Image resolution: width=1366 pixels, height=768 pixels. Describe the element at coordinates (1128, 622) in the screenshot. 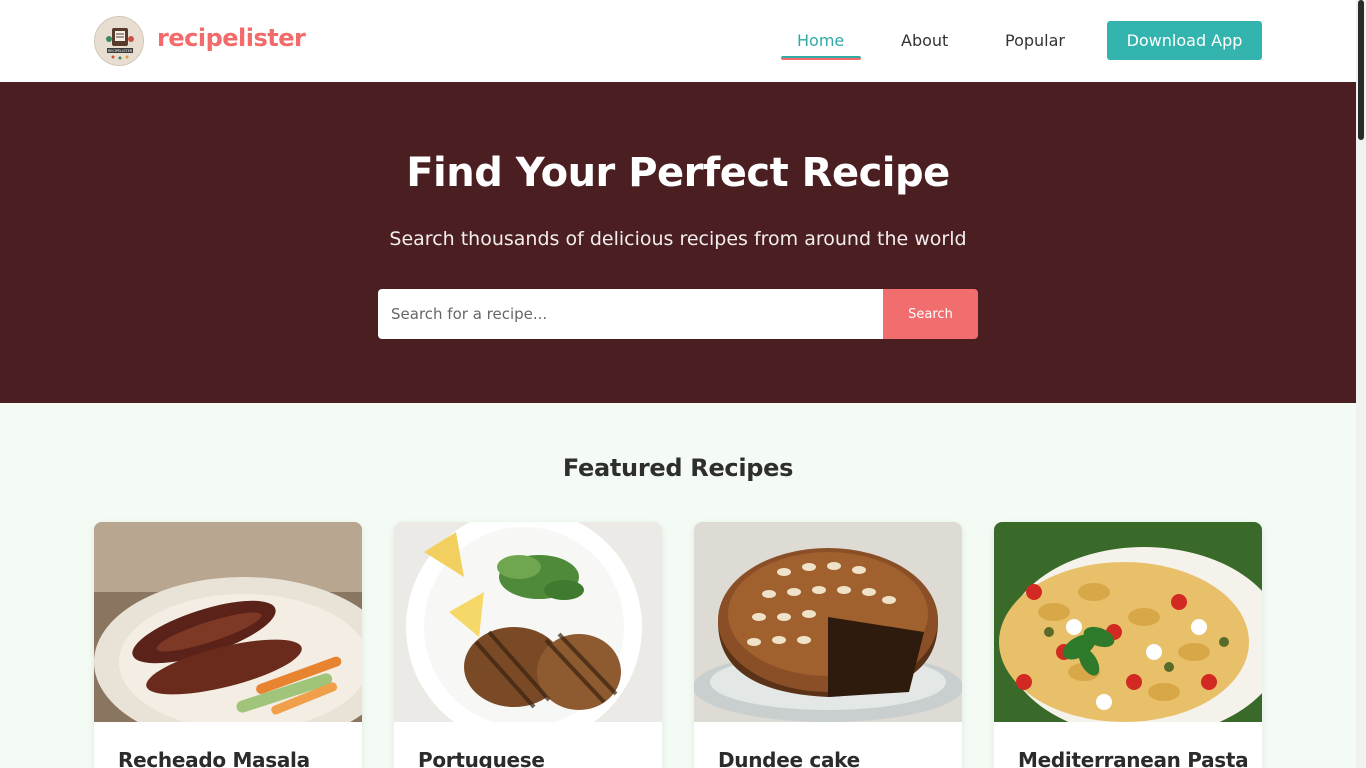

I see `farfalle-salad-bowl-image` at that location.